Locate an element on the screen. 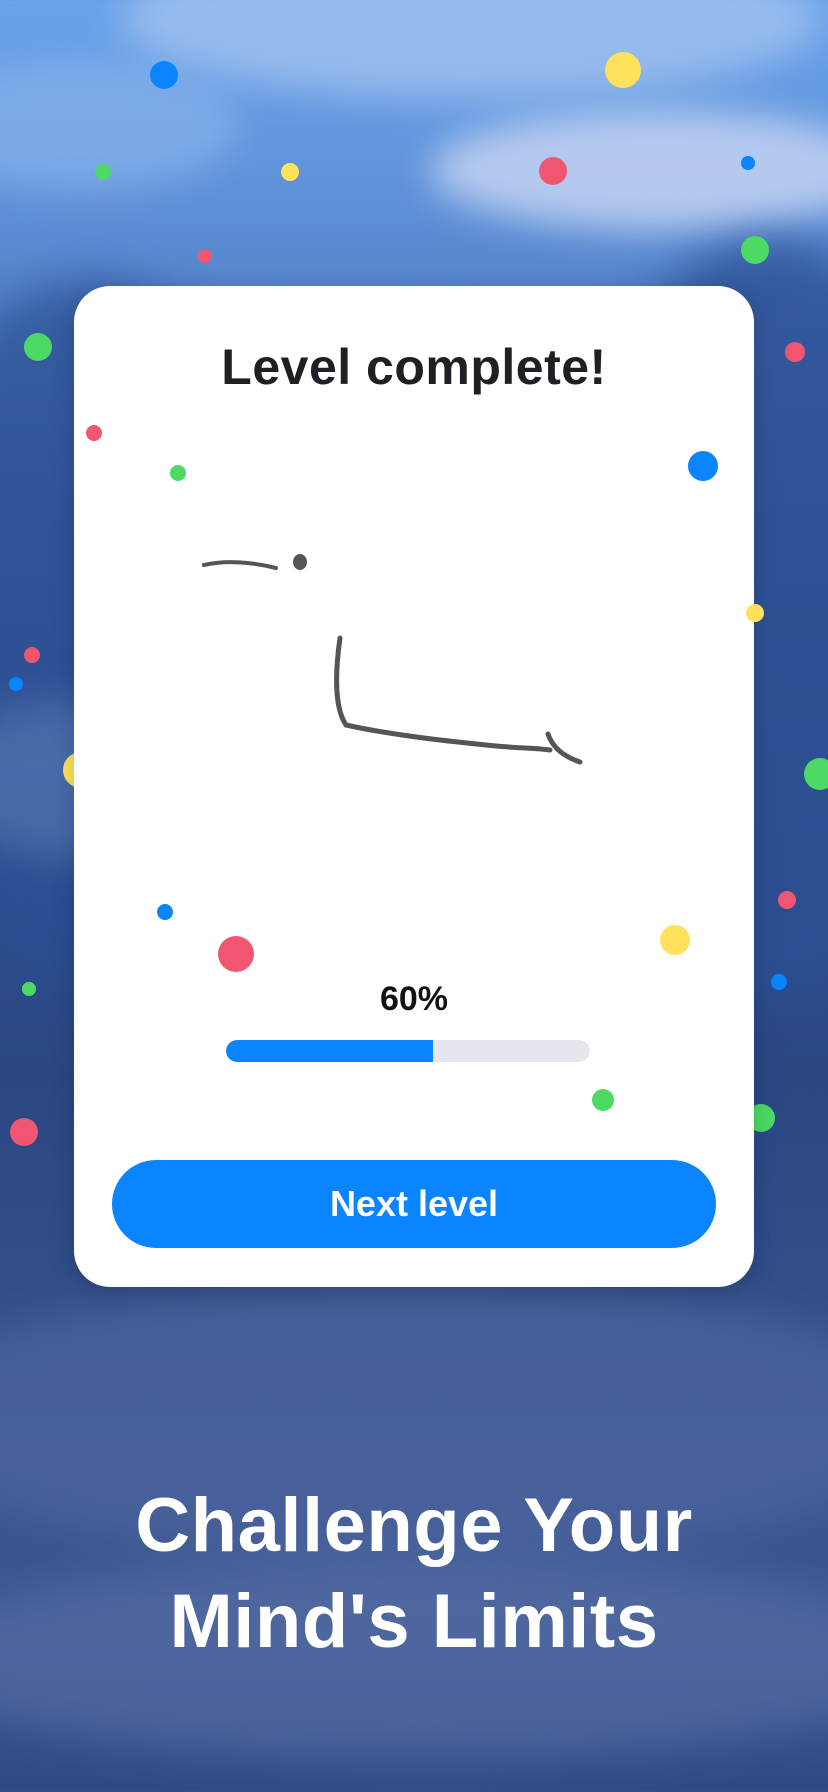 This screenshot has width=828, height=1792. progress-bar is located at coordinates (408, 1051).